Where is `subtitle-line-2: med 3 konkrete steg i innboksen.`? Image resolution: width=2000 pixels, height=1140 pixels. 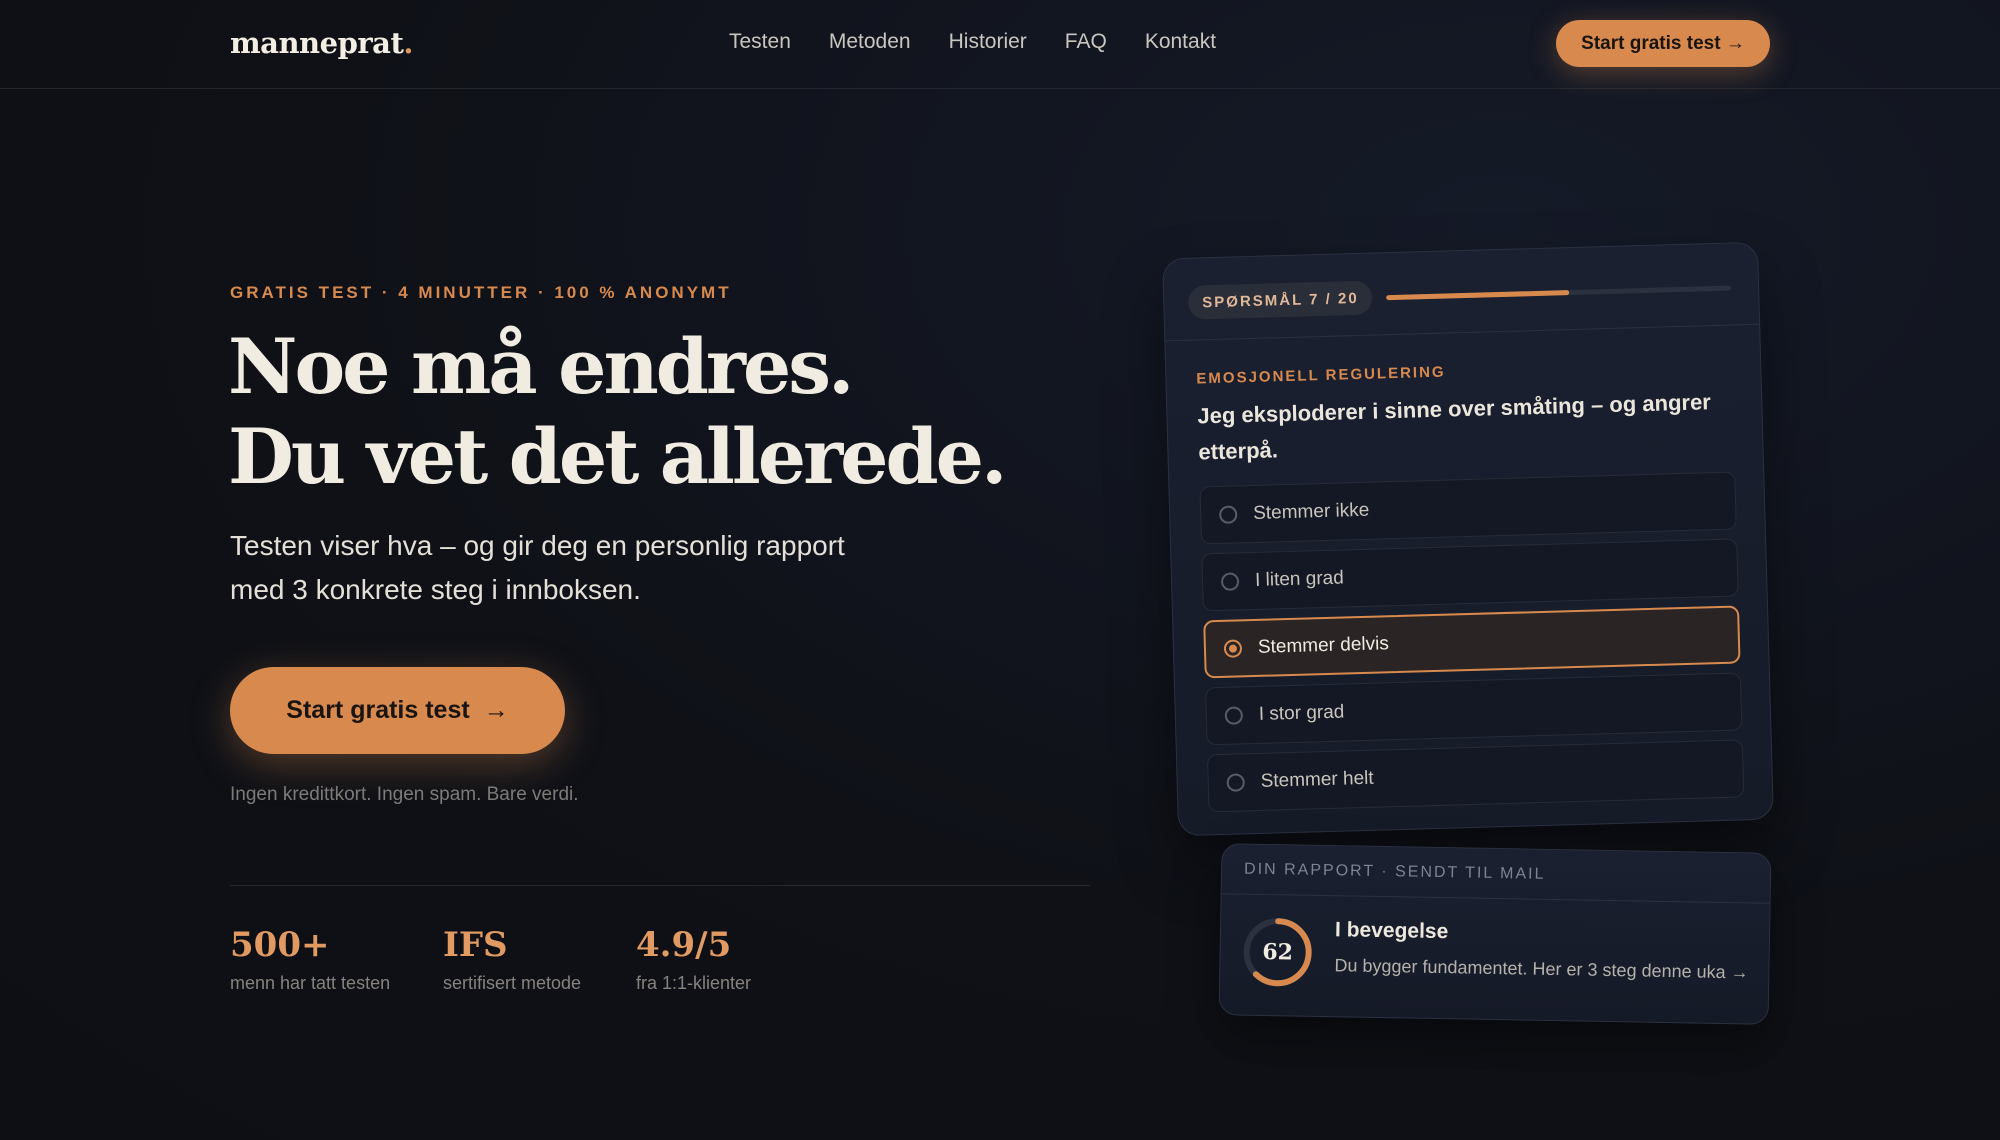
subtitle-line-2: med 3 konkrete steg i innboksen. is located at coordinates (435, 589).